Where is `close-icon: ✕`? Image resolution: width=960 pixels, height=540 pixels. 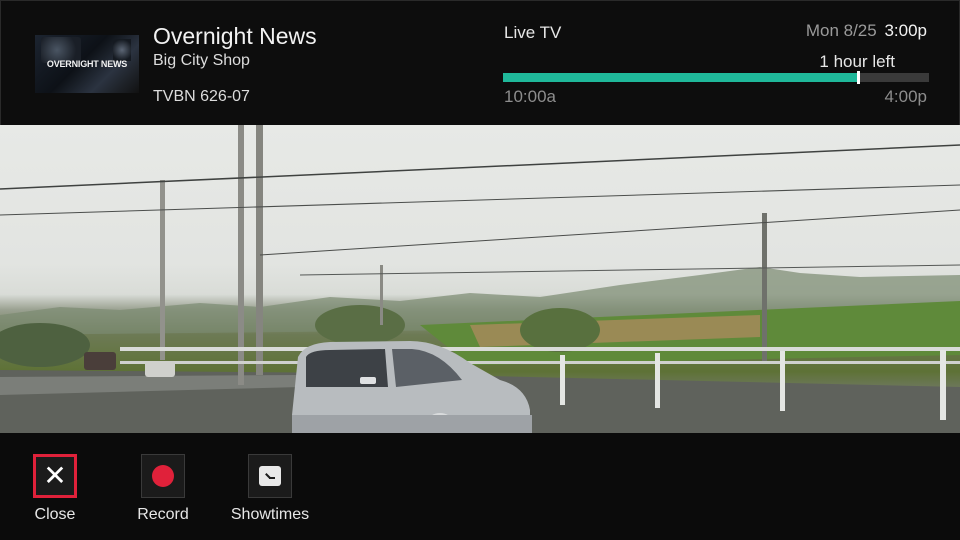
close-icon: ✕ is located at coordinates (55, 475).